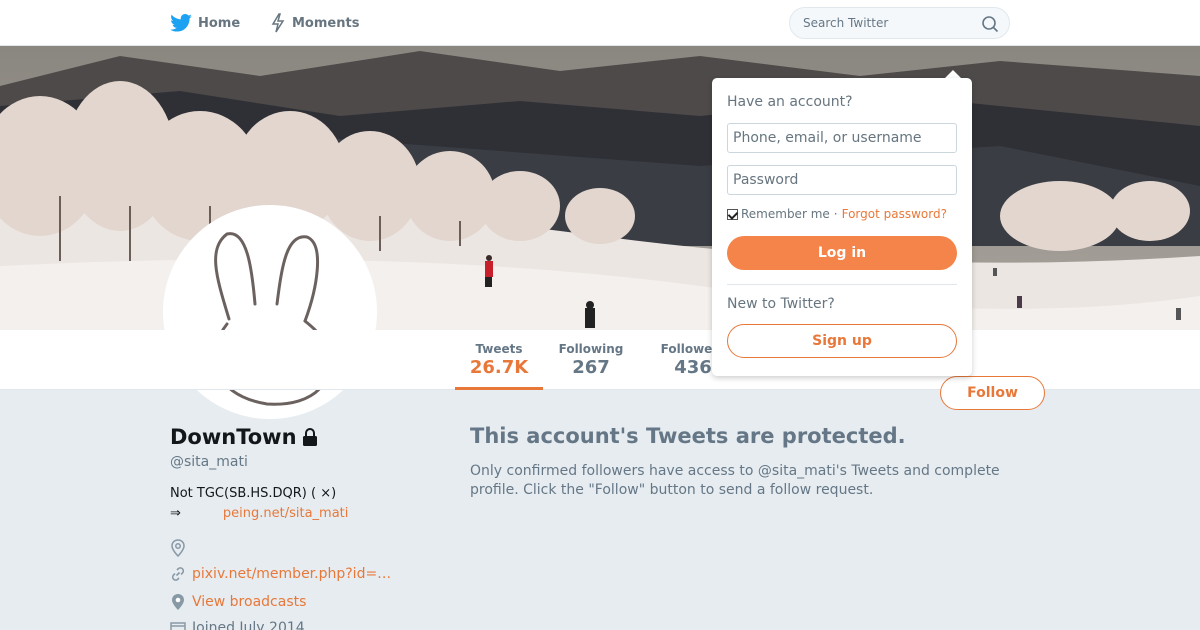 This screenshot has width=1200, height=630. I want to click on nav-home: Home, so click(205, 23).